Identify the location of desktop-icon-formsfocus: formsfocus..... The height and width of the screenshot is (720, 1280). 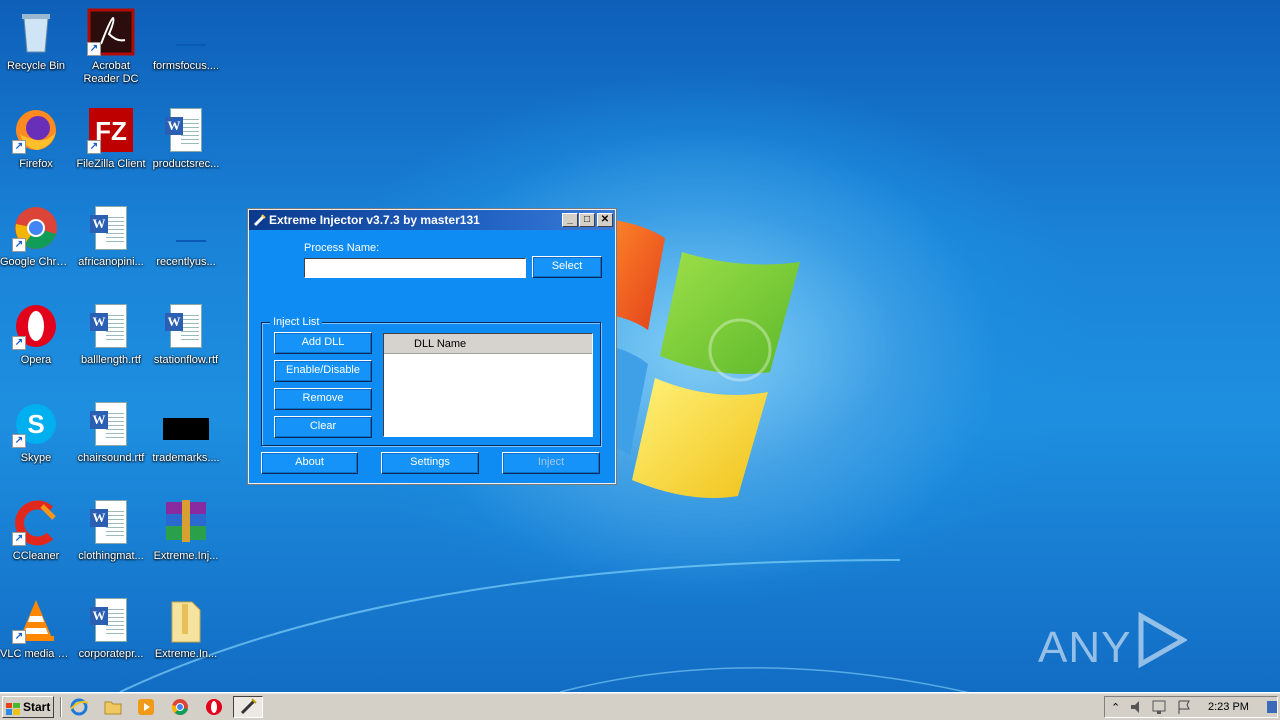
(186, 50).